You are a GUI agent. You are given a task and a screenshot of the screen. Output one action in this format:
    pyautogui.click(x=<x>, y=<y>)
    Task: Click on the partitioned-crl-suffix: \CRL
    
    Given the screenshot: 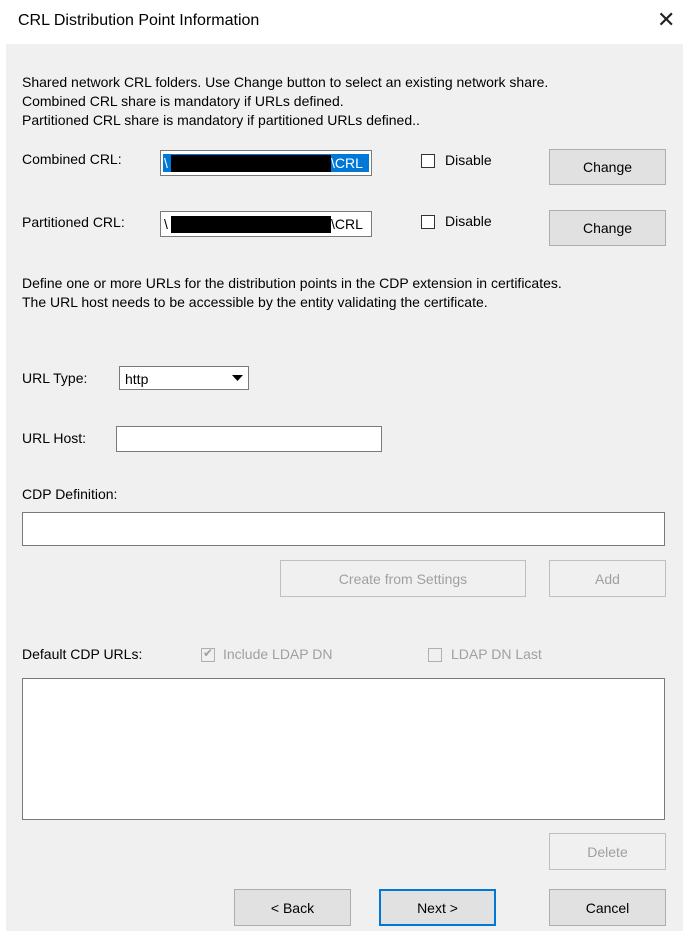 What is the action you would take?
    pyautogui.click(x=347, y=224)
    